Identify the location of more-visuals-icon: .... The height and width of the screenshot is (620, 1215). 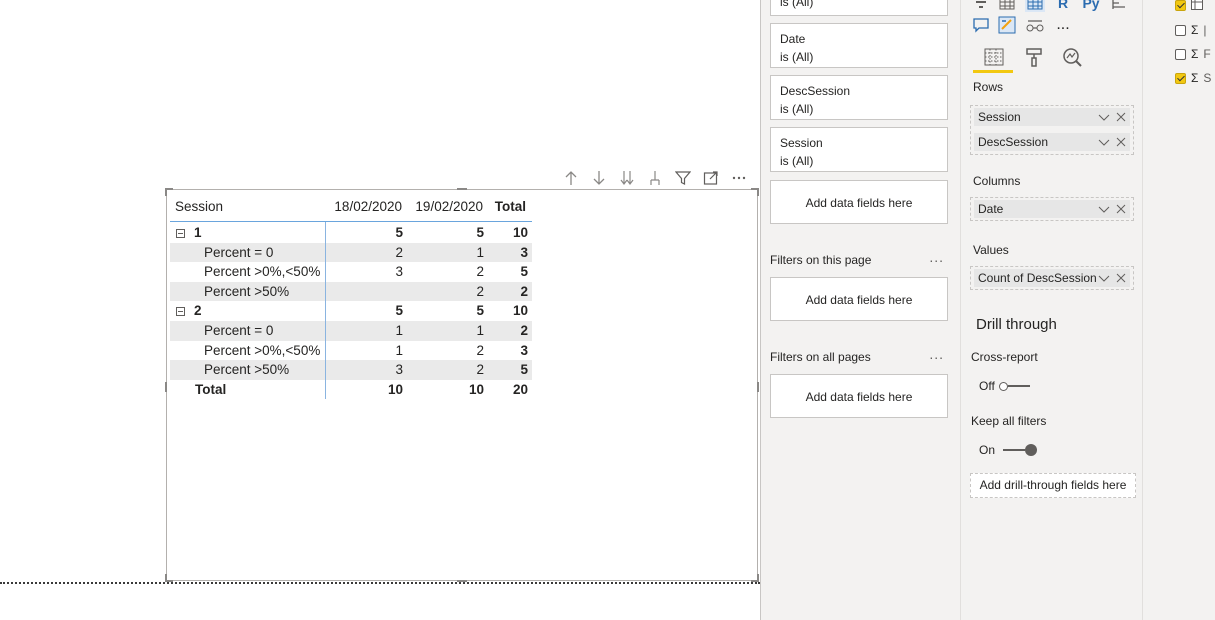
(1063, 25).